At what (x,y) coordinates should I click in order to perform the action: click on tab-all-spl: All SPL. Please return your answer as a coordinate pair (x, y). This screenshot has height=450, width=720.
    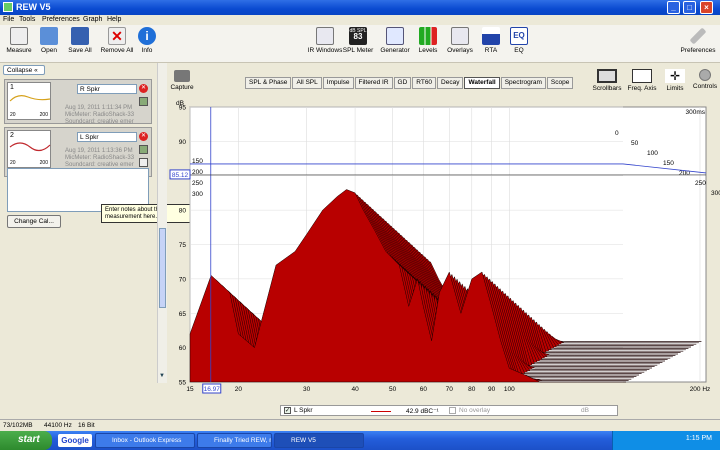
    Looking at the image, I should click on (307, 83).